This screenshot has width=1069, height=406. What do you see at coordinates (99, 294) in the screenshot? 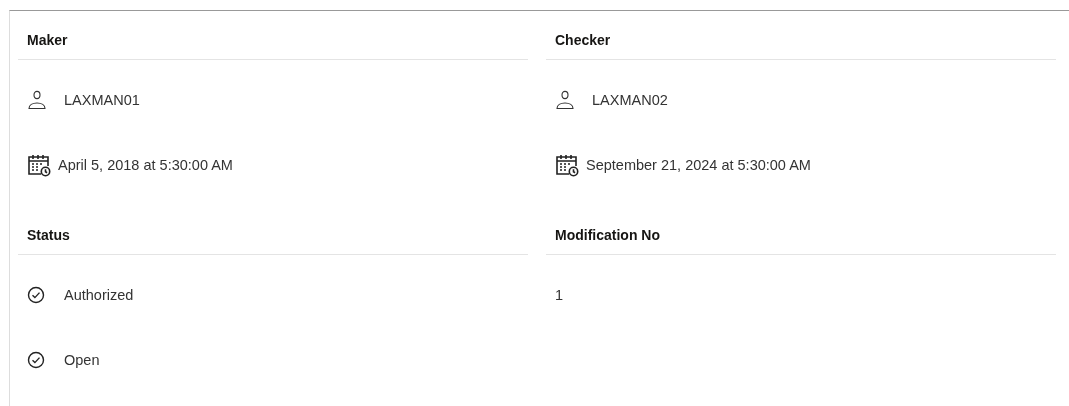
I see `status-text: Authorized` at bounding box center [99, 294].